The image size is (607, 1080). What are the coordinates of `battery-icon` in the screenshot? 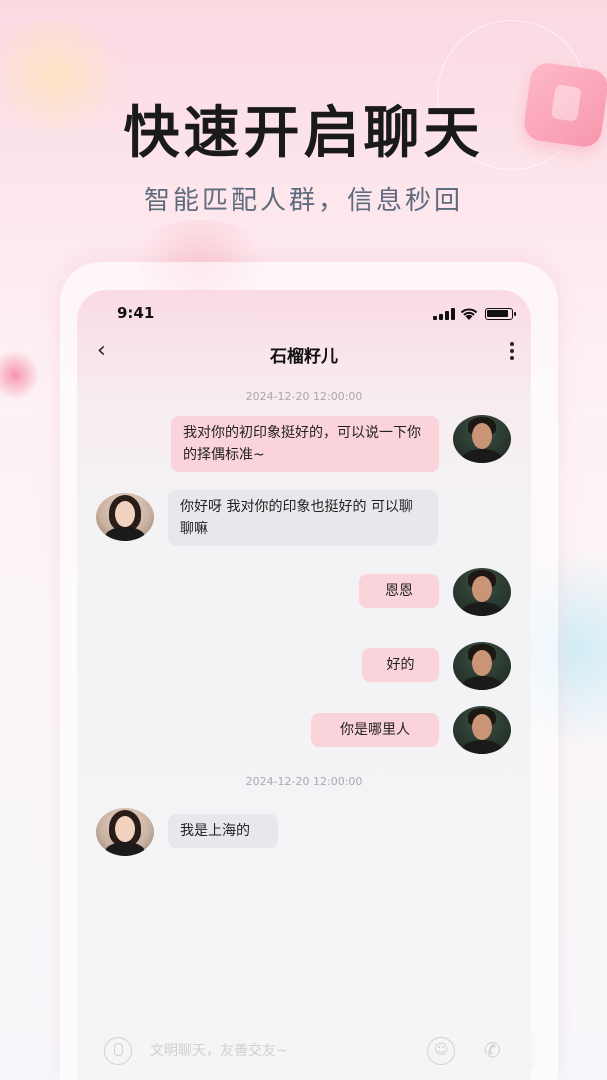 It's located at (500, 314).